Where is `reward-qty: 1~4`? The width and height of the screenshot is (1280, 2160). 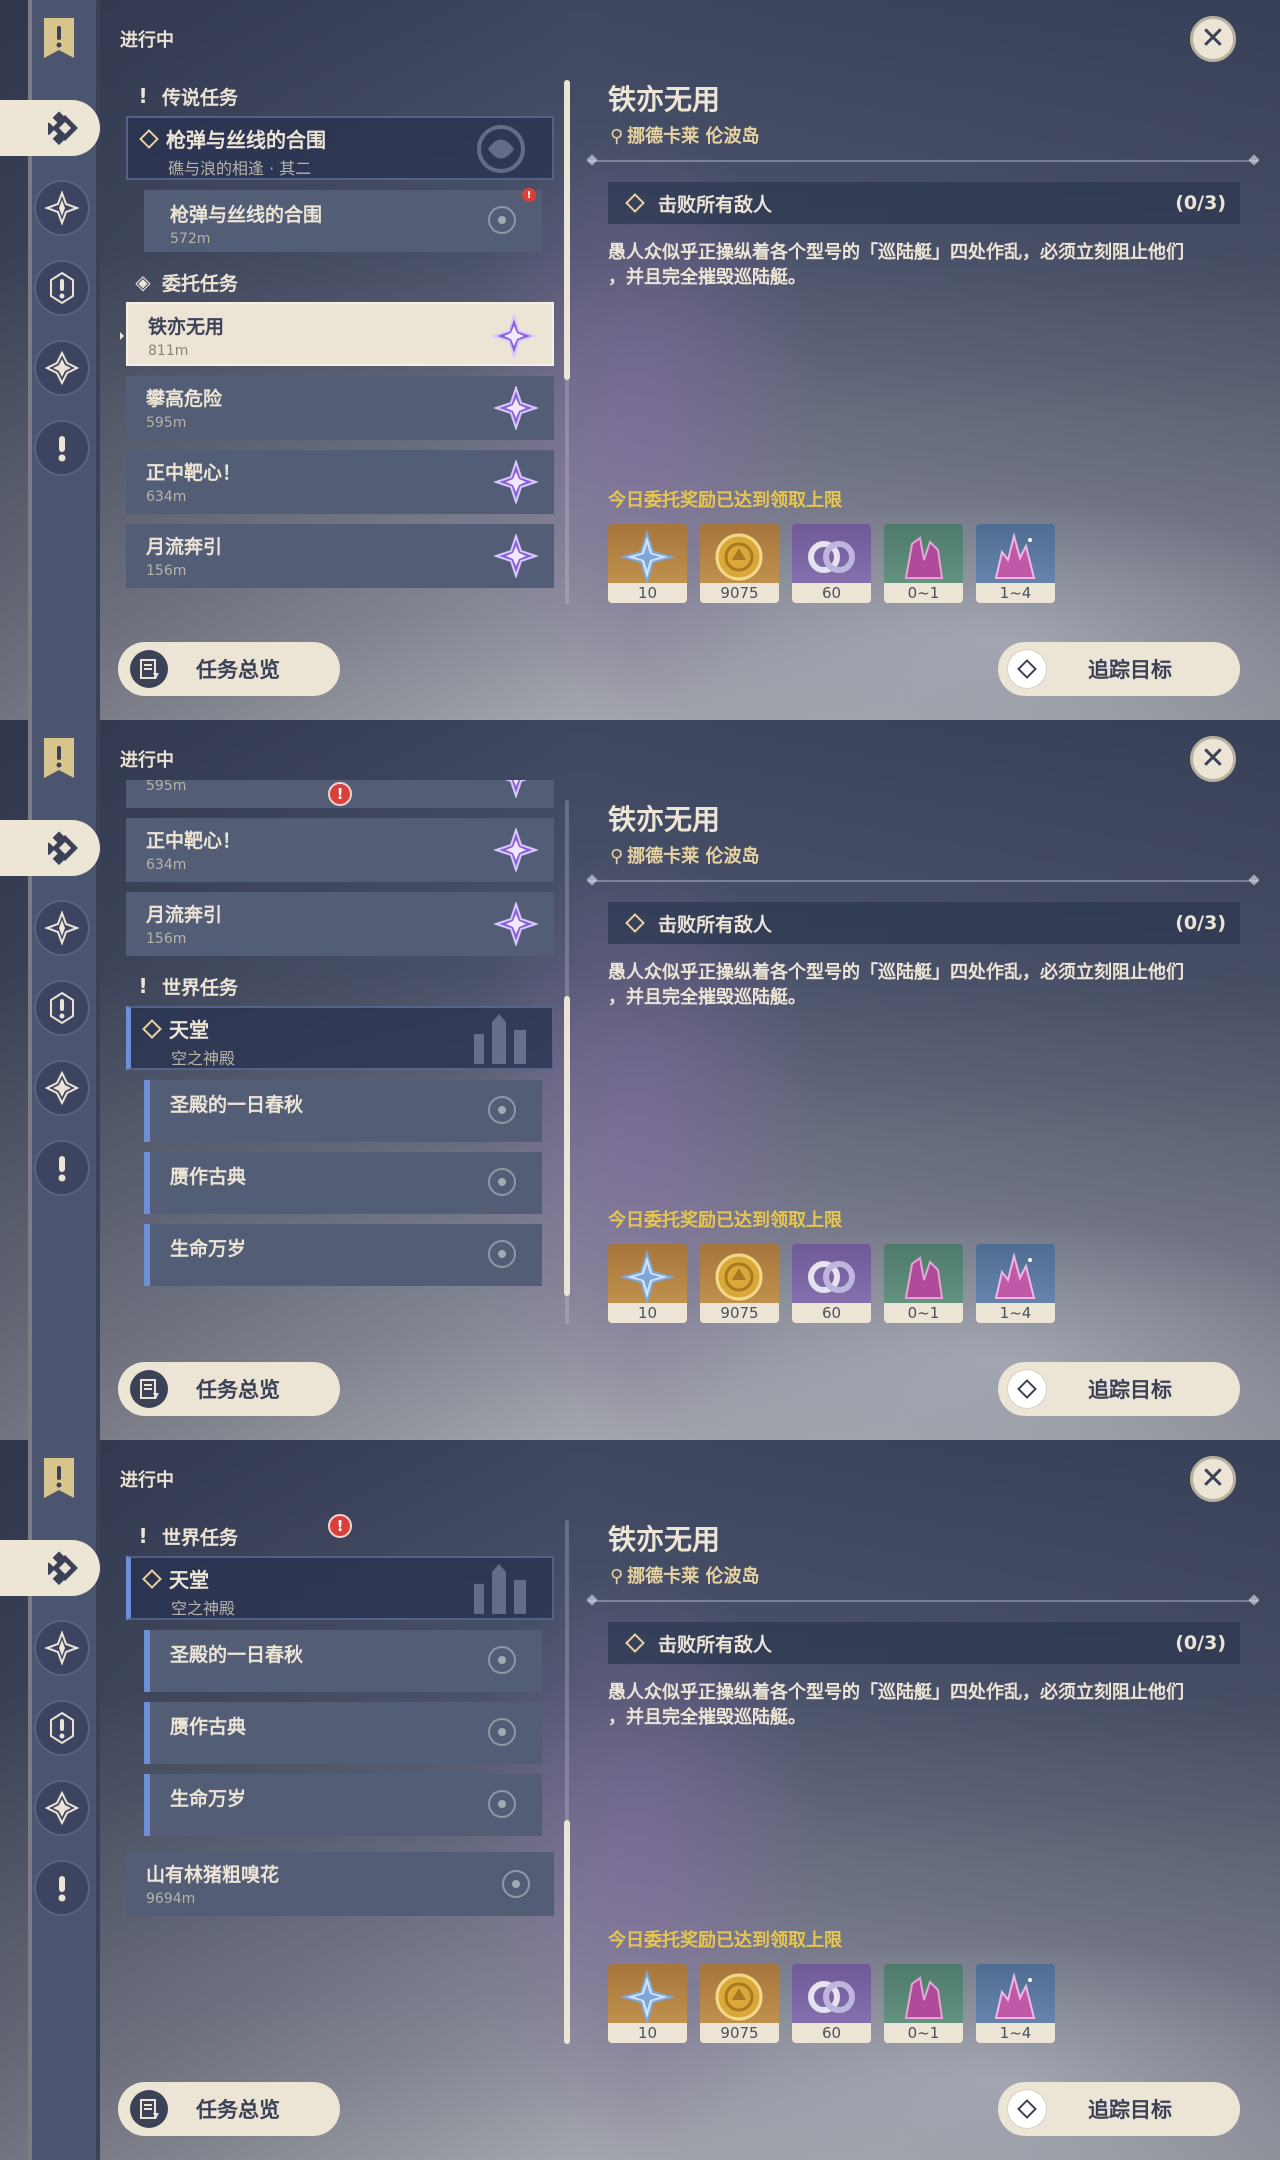 reward-qty: 1~4 is located at coordinates (1015, 2033).